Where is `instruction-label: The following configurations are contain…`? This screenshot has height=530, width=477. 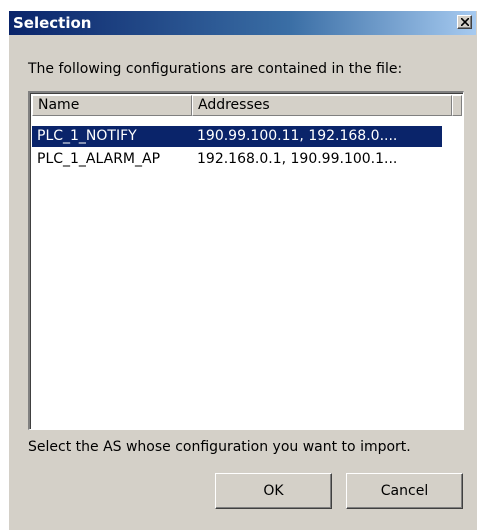
instruction-label: The following configurations are contain… is located at coordinates (215, 69).